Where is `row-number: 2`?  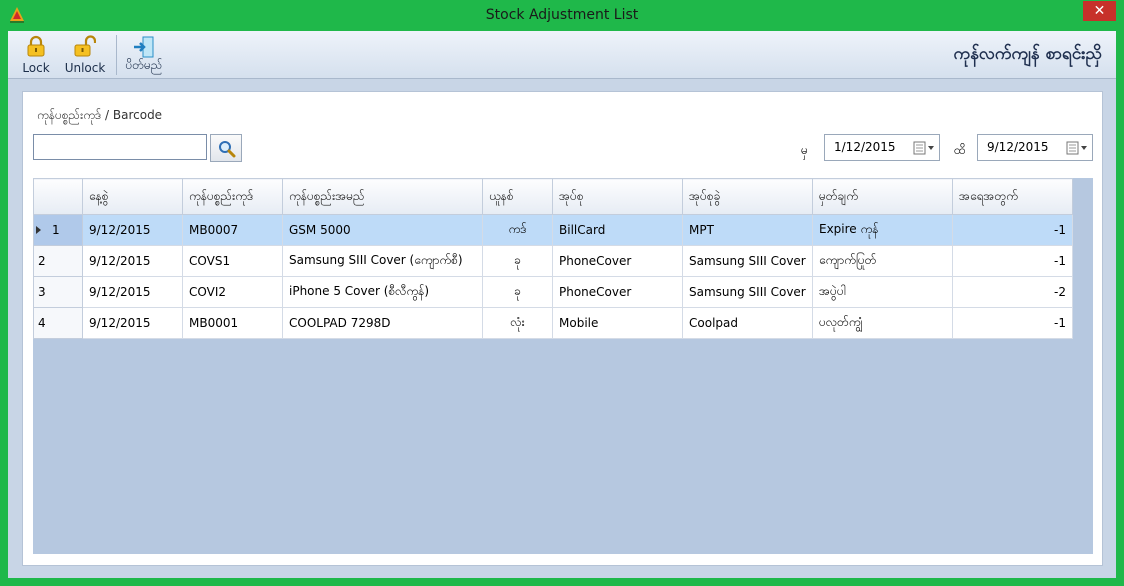
row-number: 2 is located at coordinates (42, 261).